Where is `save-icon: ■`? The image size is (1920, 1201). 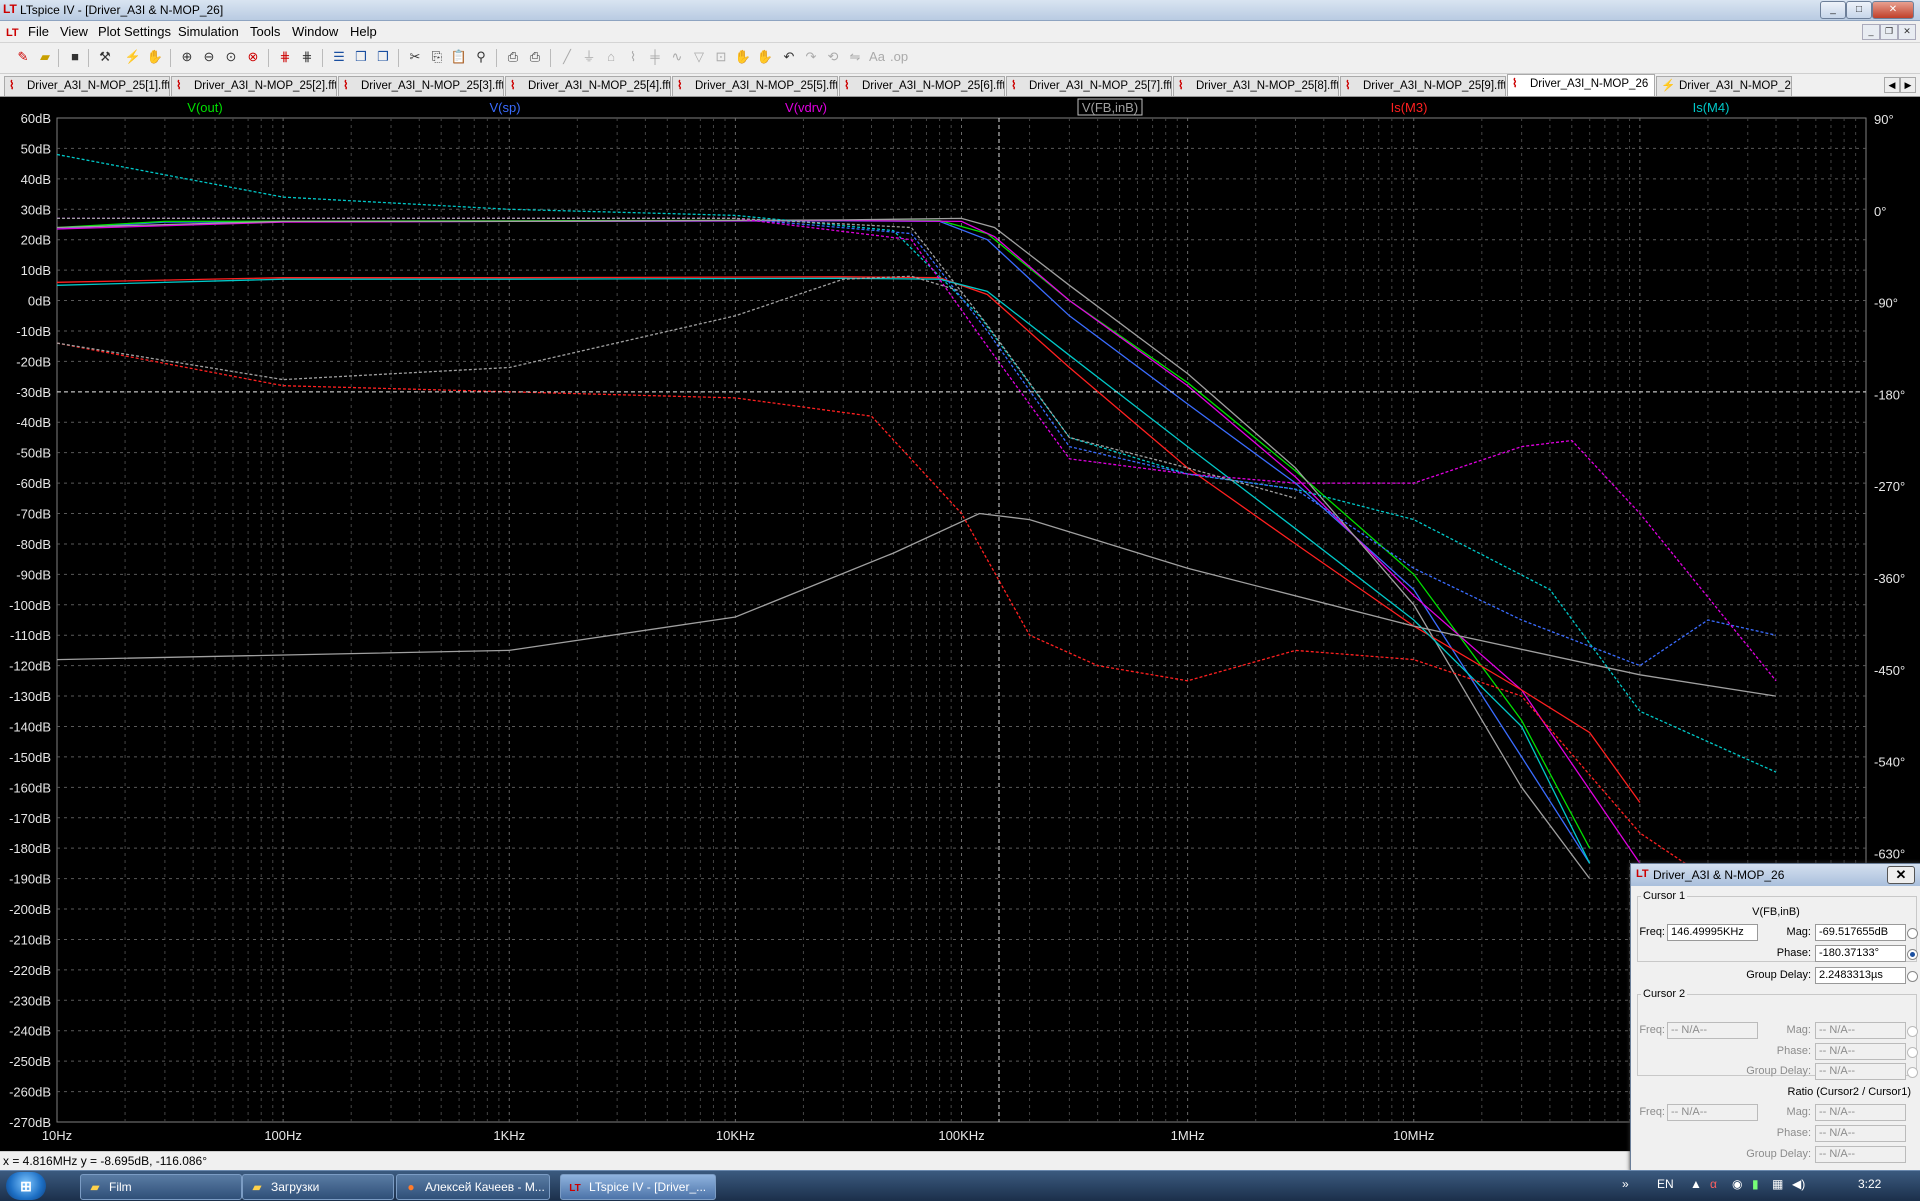 save-icon: ■ is located at coordinates (75, 57).